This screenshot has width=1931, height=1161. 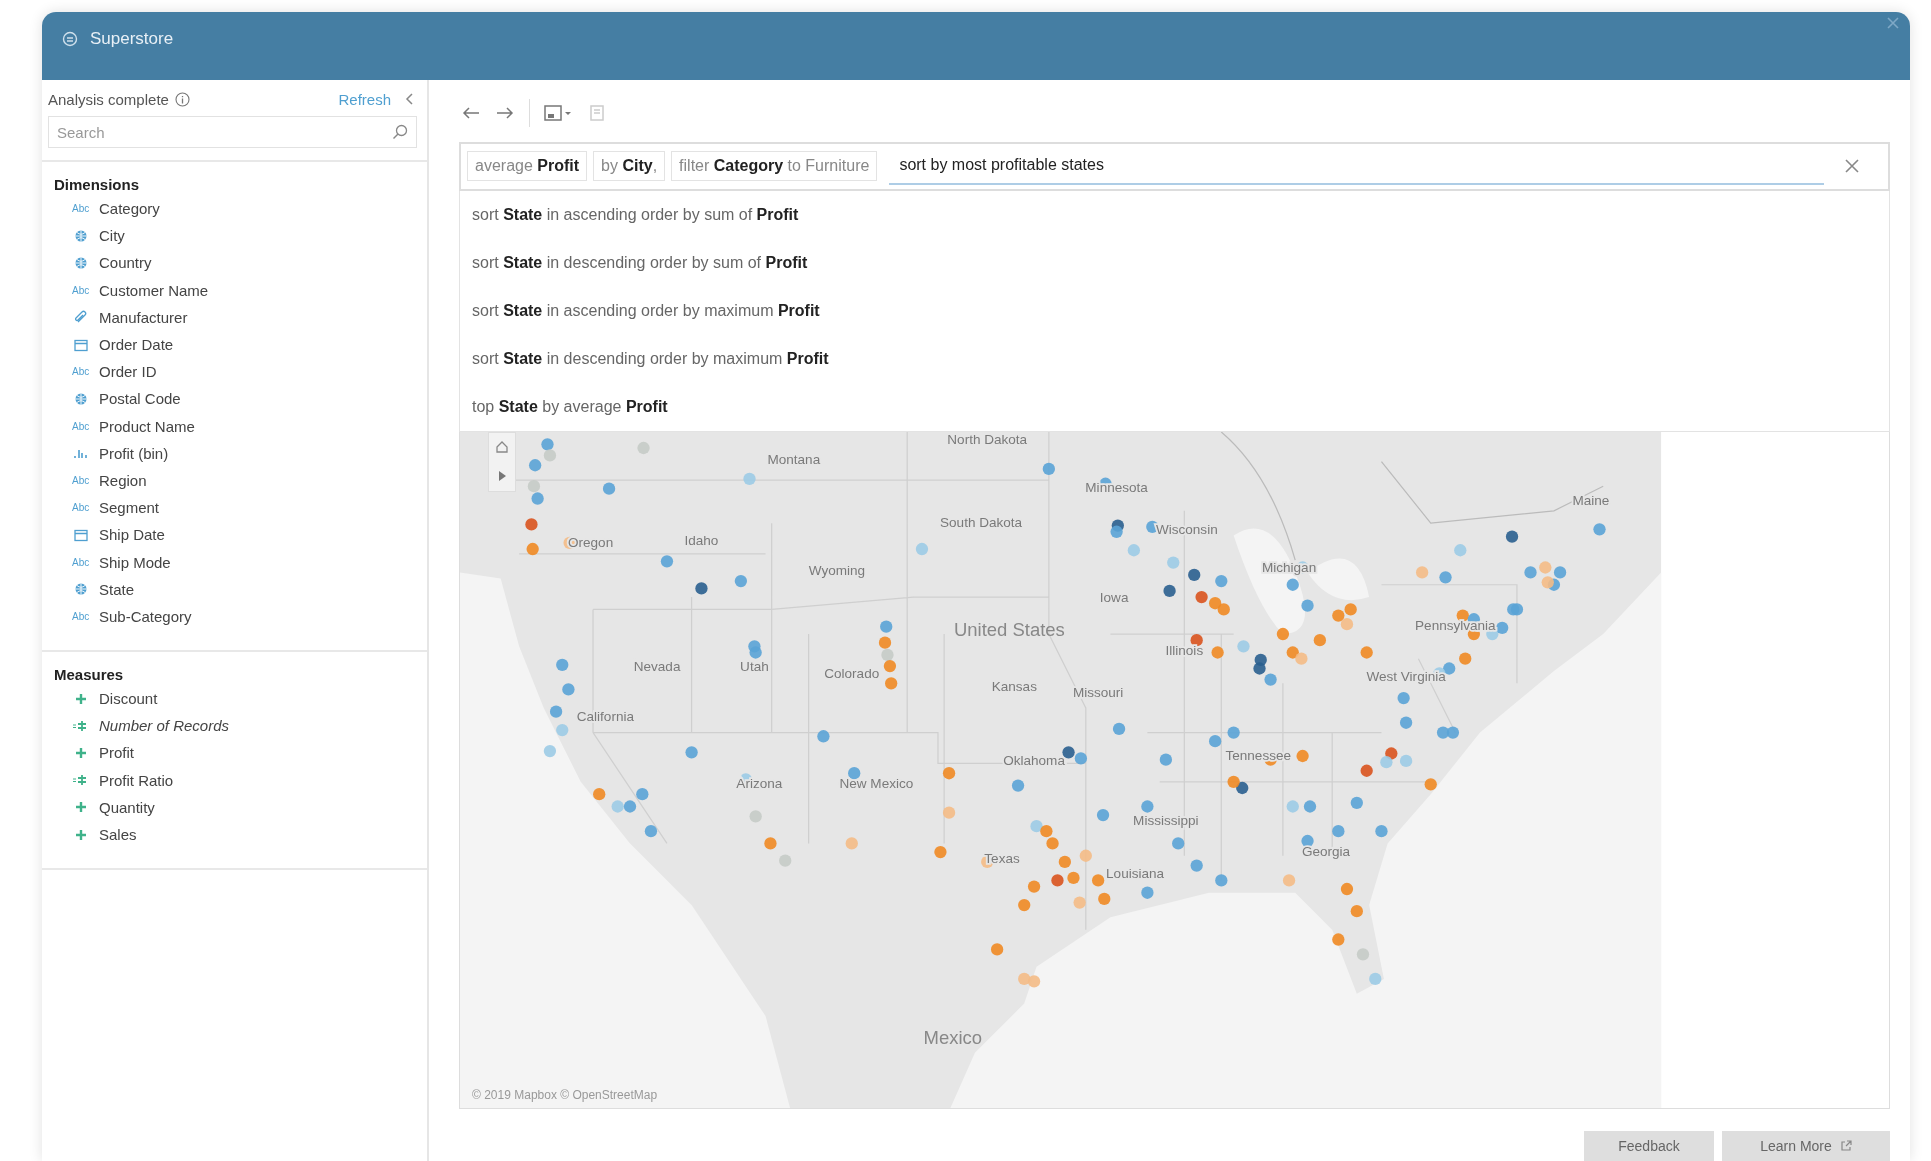 What do you see at coordinates (629, 166) in the screenshot?
I see `query-pill: by City,` at bounding box center [629, 166].